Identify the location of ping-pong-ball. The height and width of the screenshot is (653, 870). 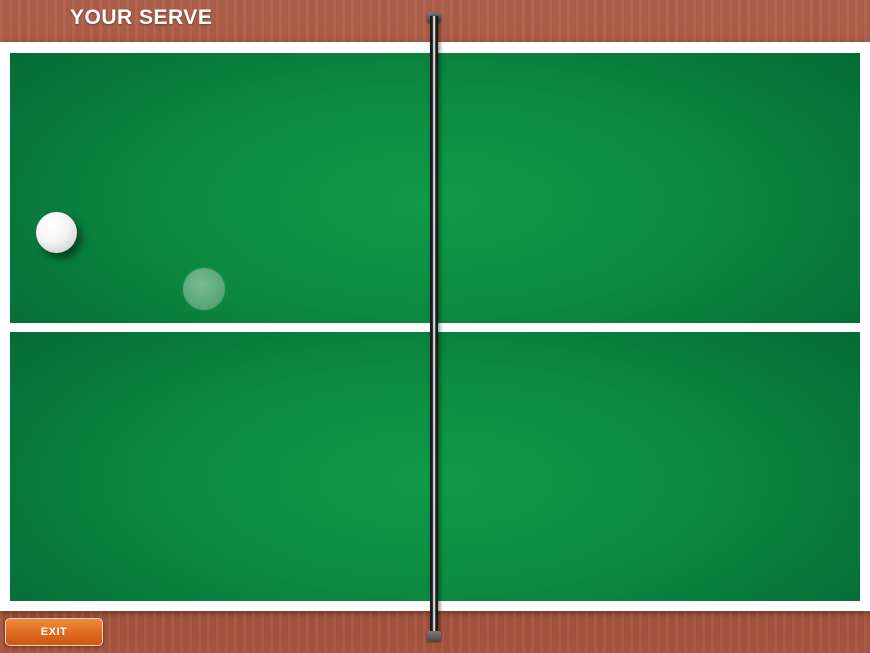
(56, 232).